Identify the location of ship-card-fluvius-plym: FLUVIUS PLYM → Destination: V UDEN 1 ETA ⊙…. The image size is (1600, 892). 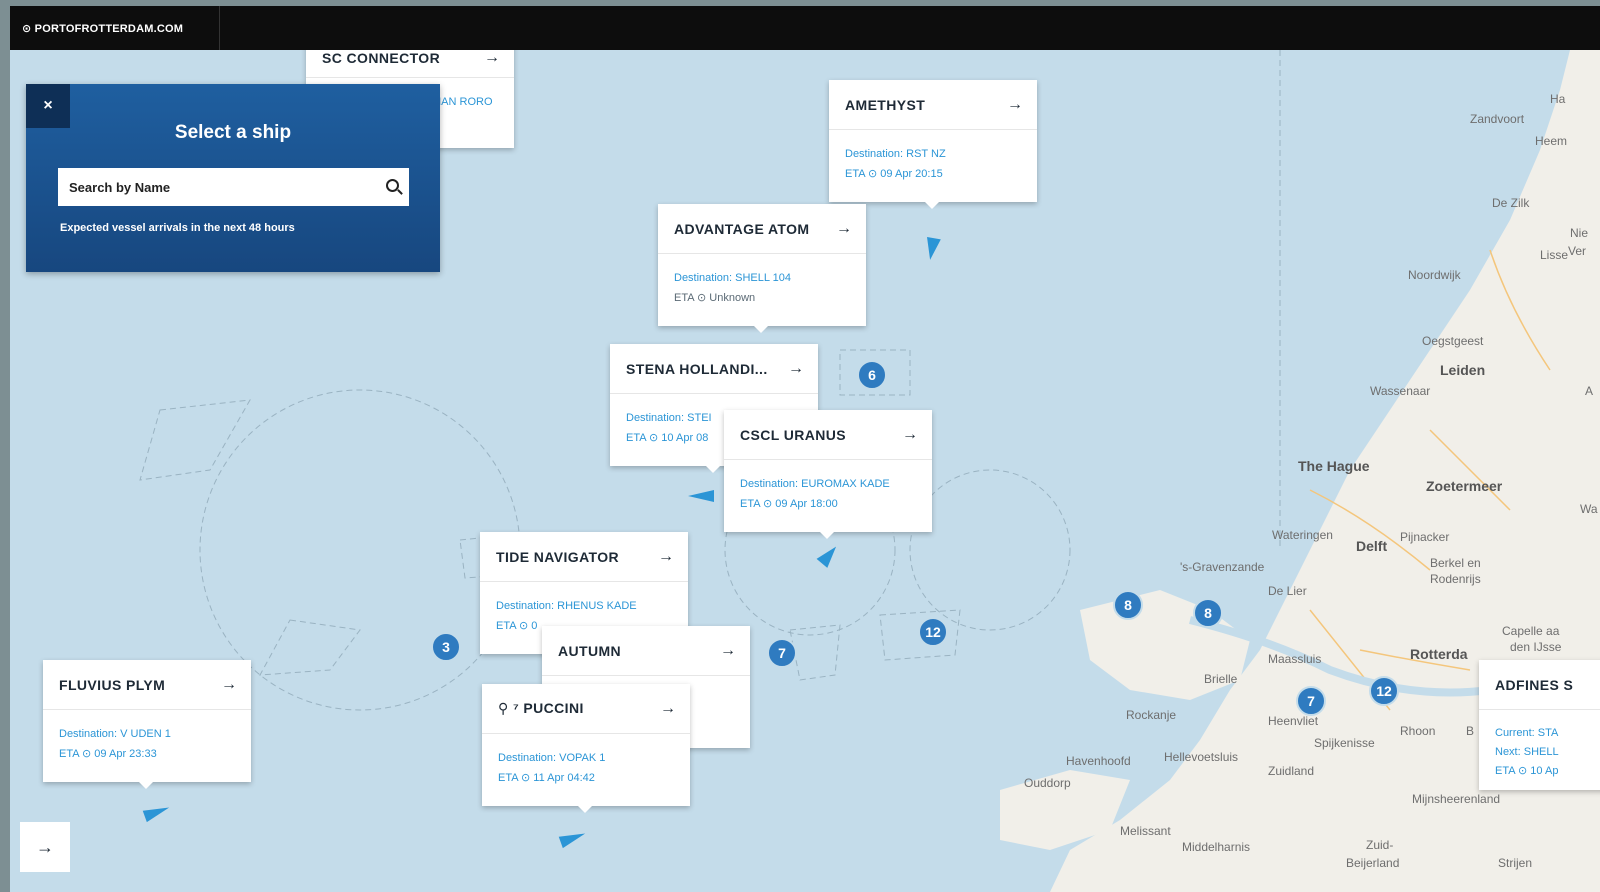
(147, 724).